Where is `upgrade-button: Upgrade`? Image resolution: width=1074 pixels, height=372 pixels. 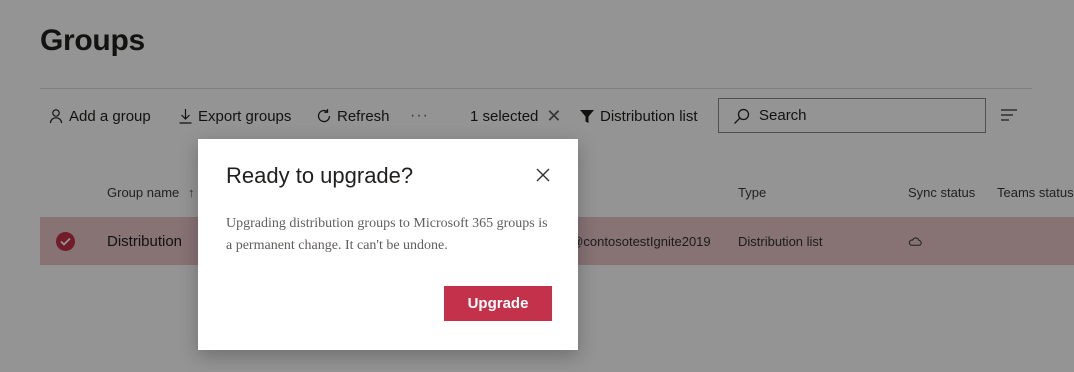
upgrade-button: Upgrade is located at coordinates (498, 303).